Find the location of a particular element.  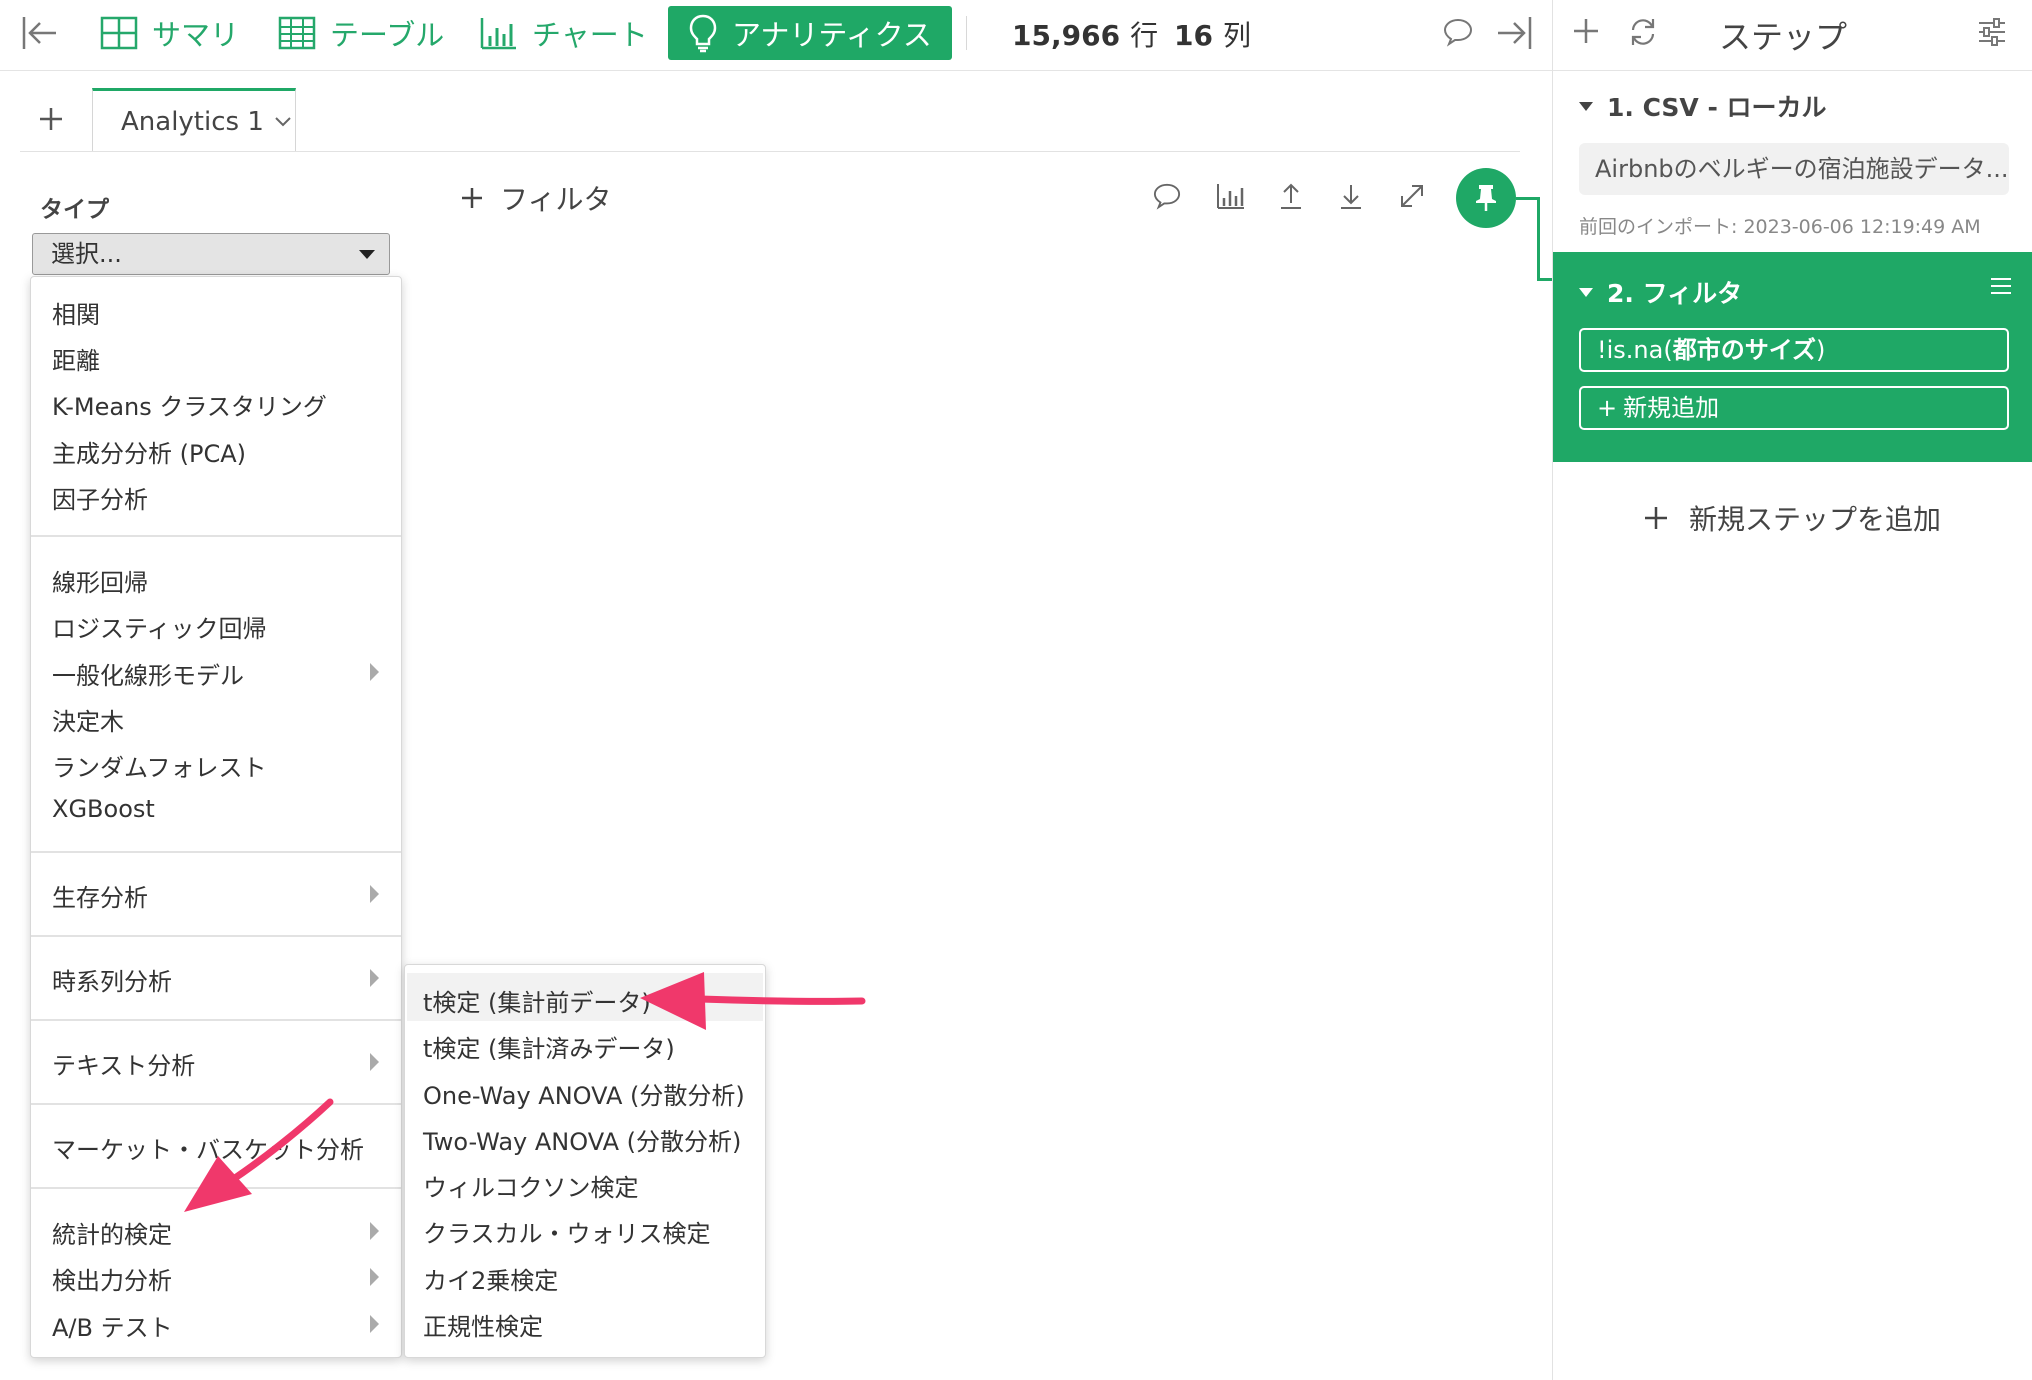

menu-item-text-analysis: テキスト分析 is located at coordinates (123, 1063).